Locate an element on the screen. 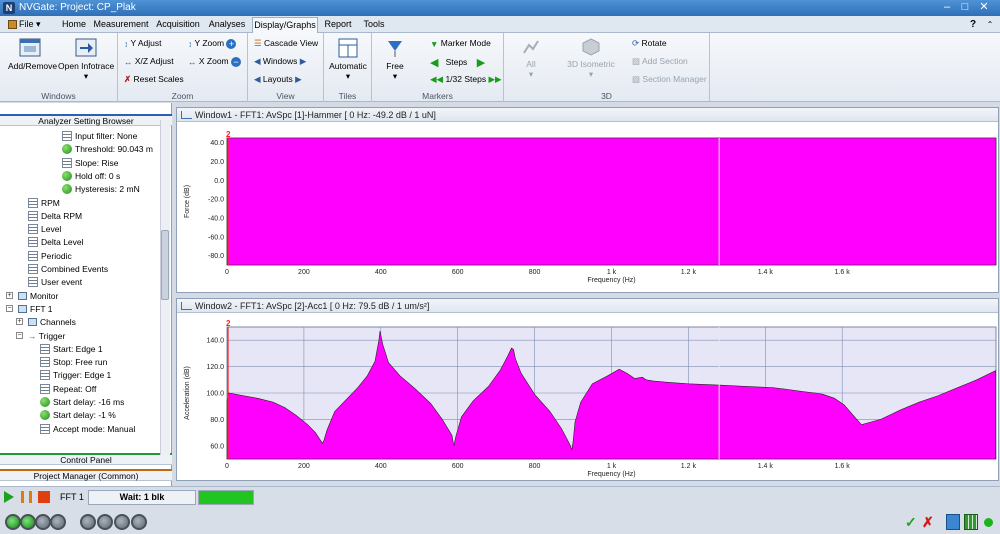 This screenshot has height=534, width=1000. tree-item: Delta RPM is located at coordinates (55, 216).